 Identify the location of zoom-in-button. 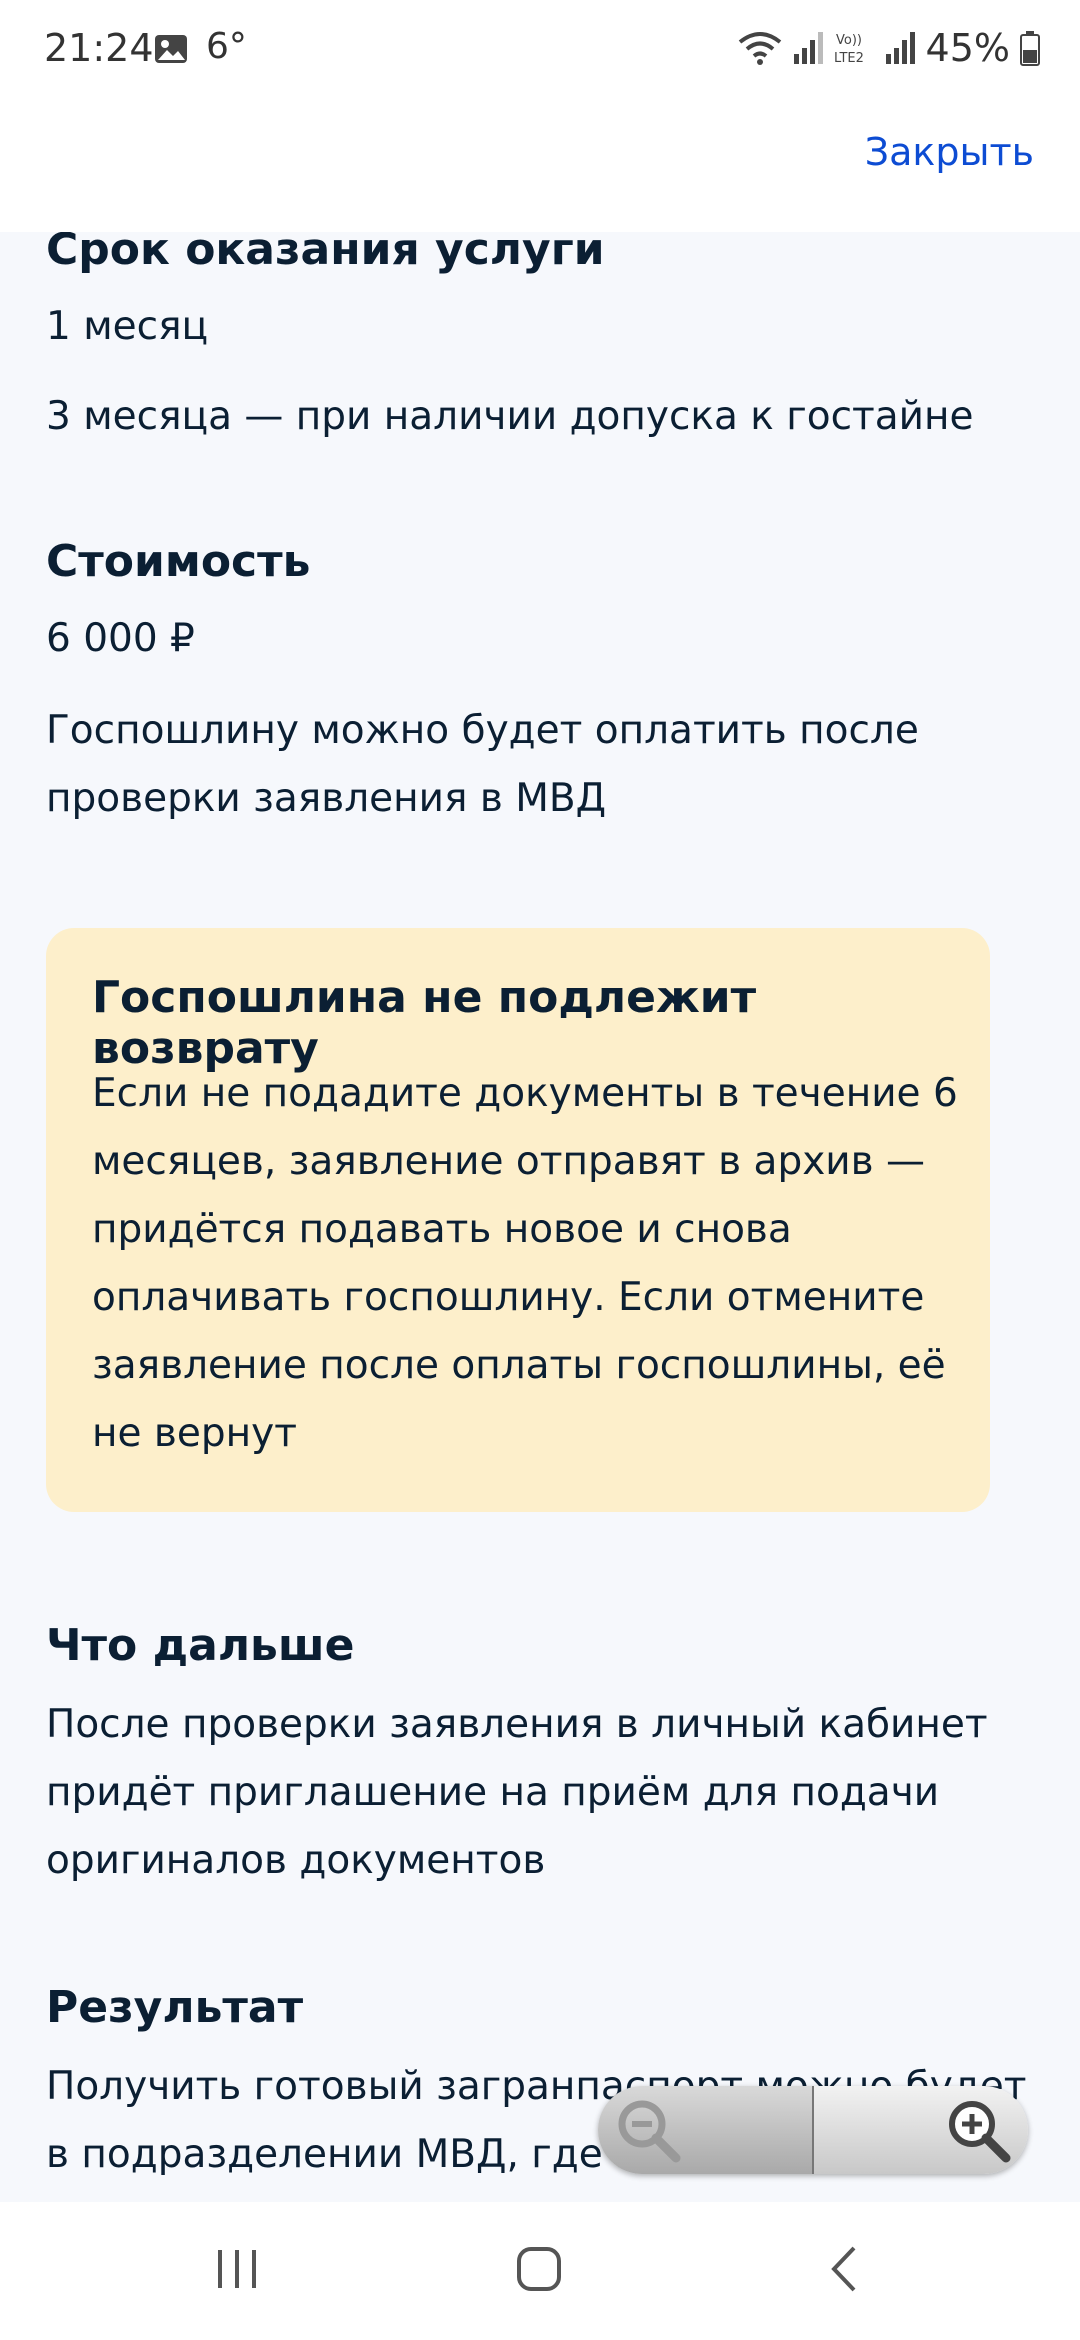
(920, 2130).